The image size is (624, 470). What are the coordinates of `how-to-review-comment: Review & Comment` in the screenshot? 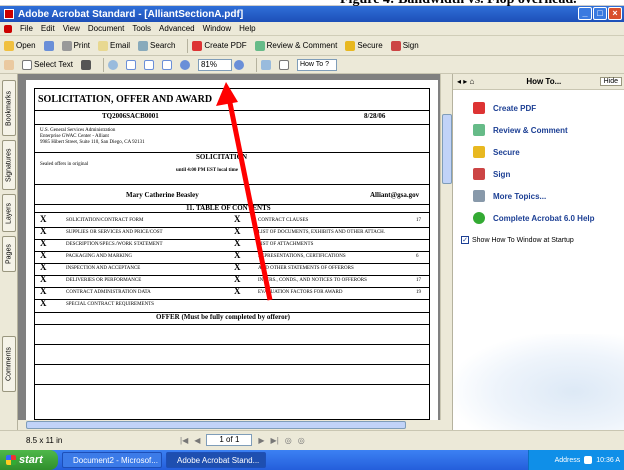 It's located at (520, 130).